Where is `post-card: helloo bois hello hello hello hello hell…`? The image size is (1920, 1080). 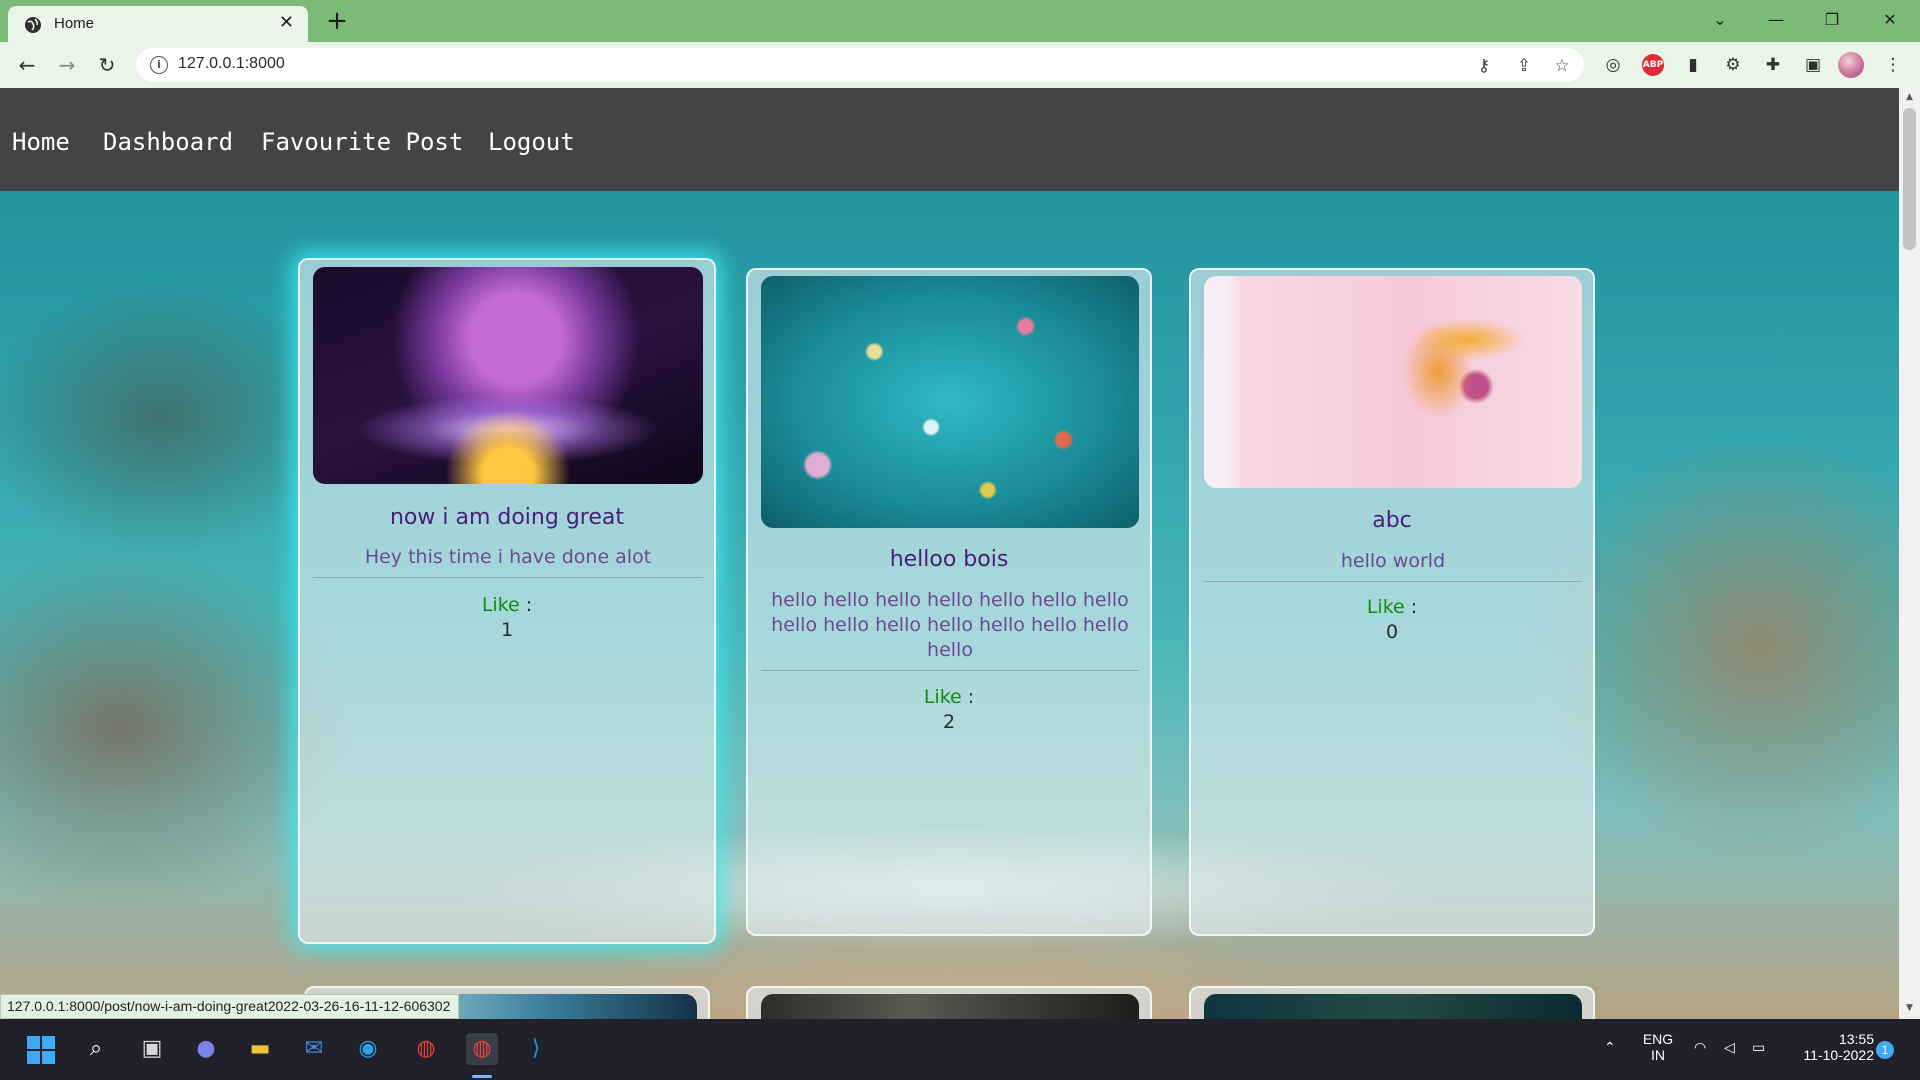 post-card: helloo bois hello hello hello hello hell… is located at coordinates (949, 602).